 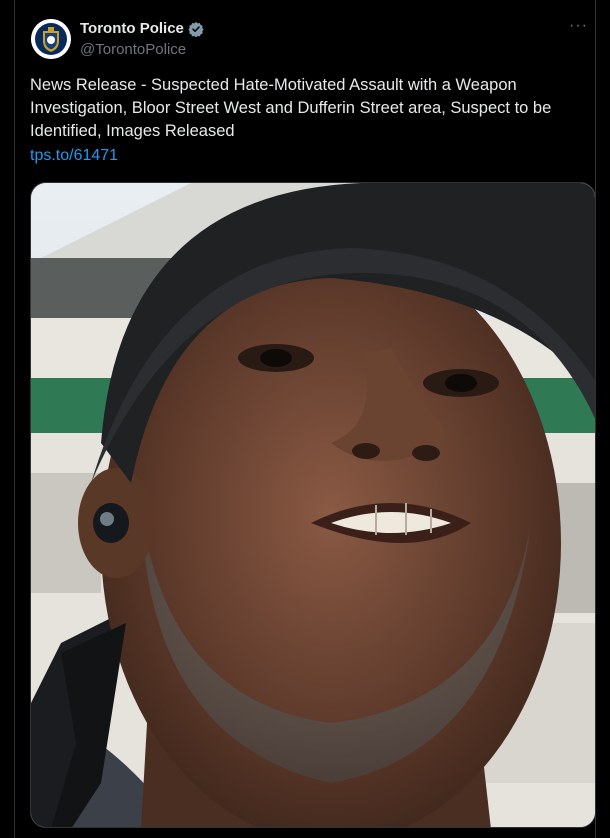 I want to click on verified-badge-icon, so click(x=196, y=29).